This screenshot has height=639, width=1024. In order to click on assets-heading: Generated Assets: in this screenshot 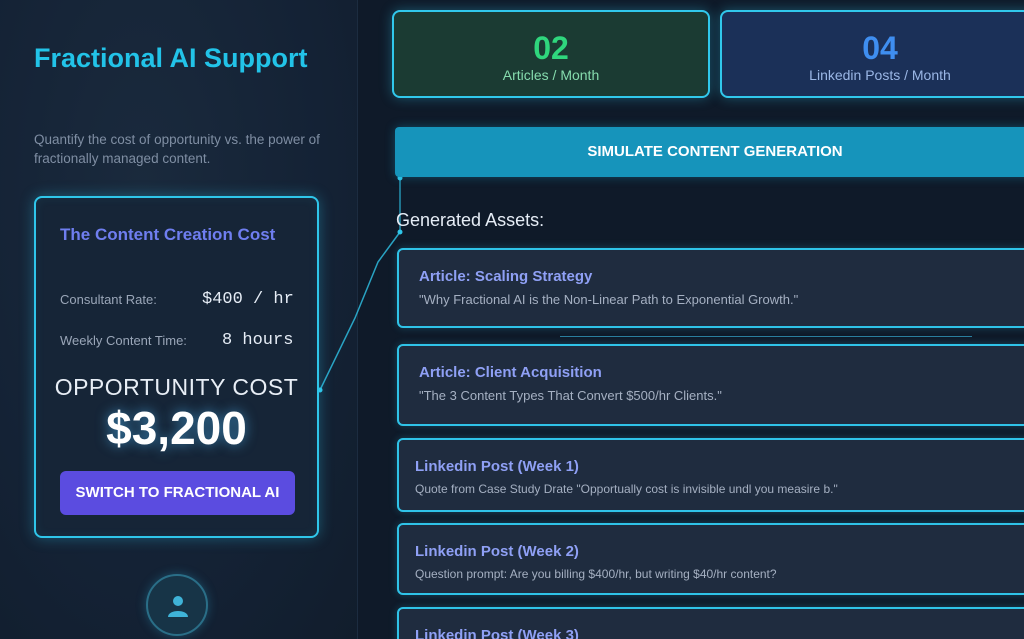, I will do `click(470, 220)`.